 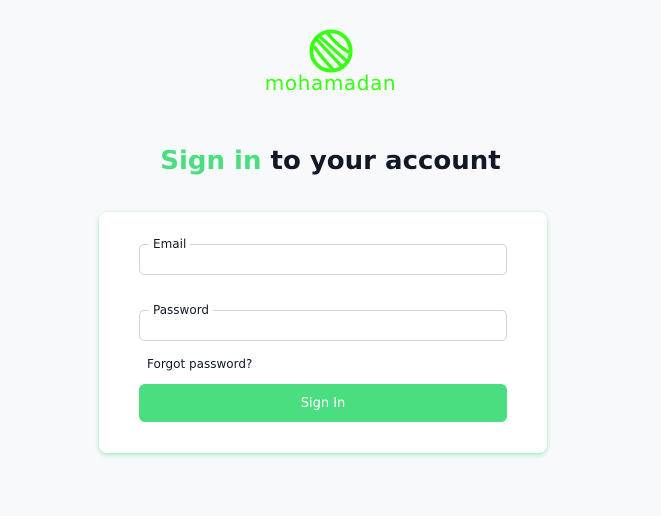 What do you see at coordinates (181, 310) in the screenshot?
I see `password-label: Password` at bounding box center [181, 310].